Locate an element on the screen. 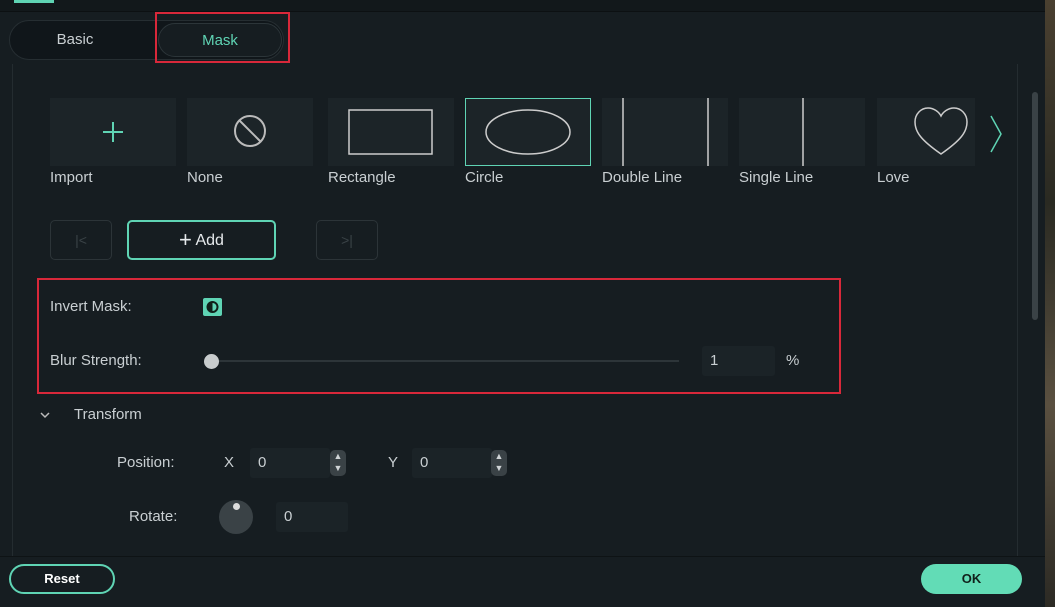 This screenshot has height=607, width=1055. blur-slider-thumb is located at coordinates (211, 361).